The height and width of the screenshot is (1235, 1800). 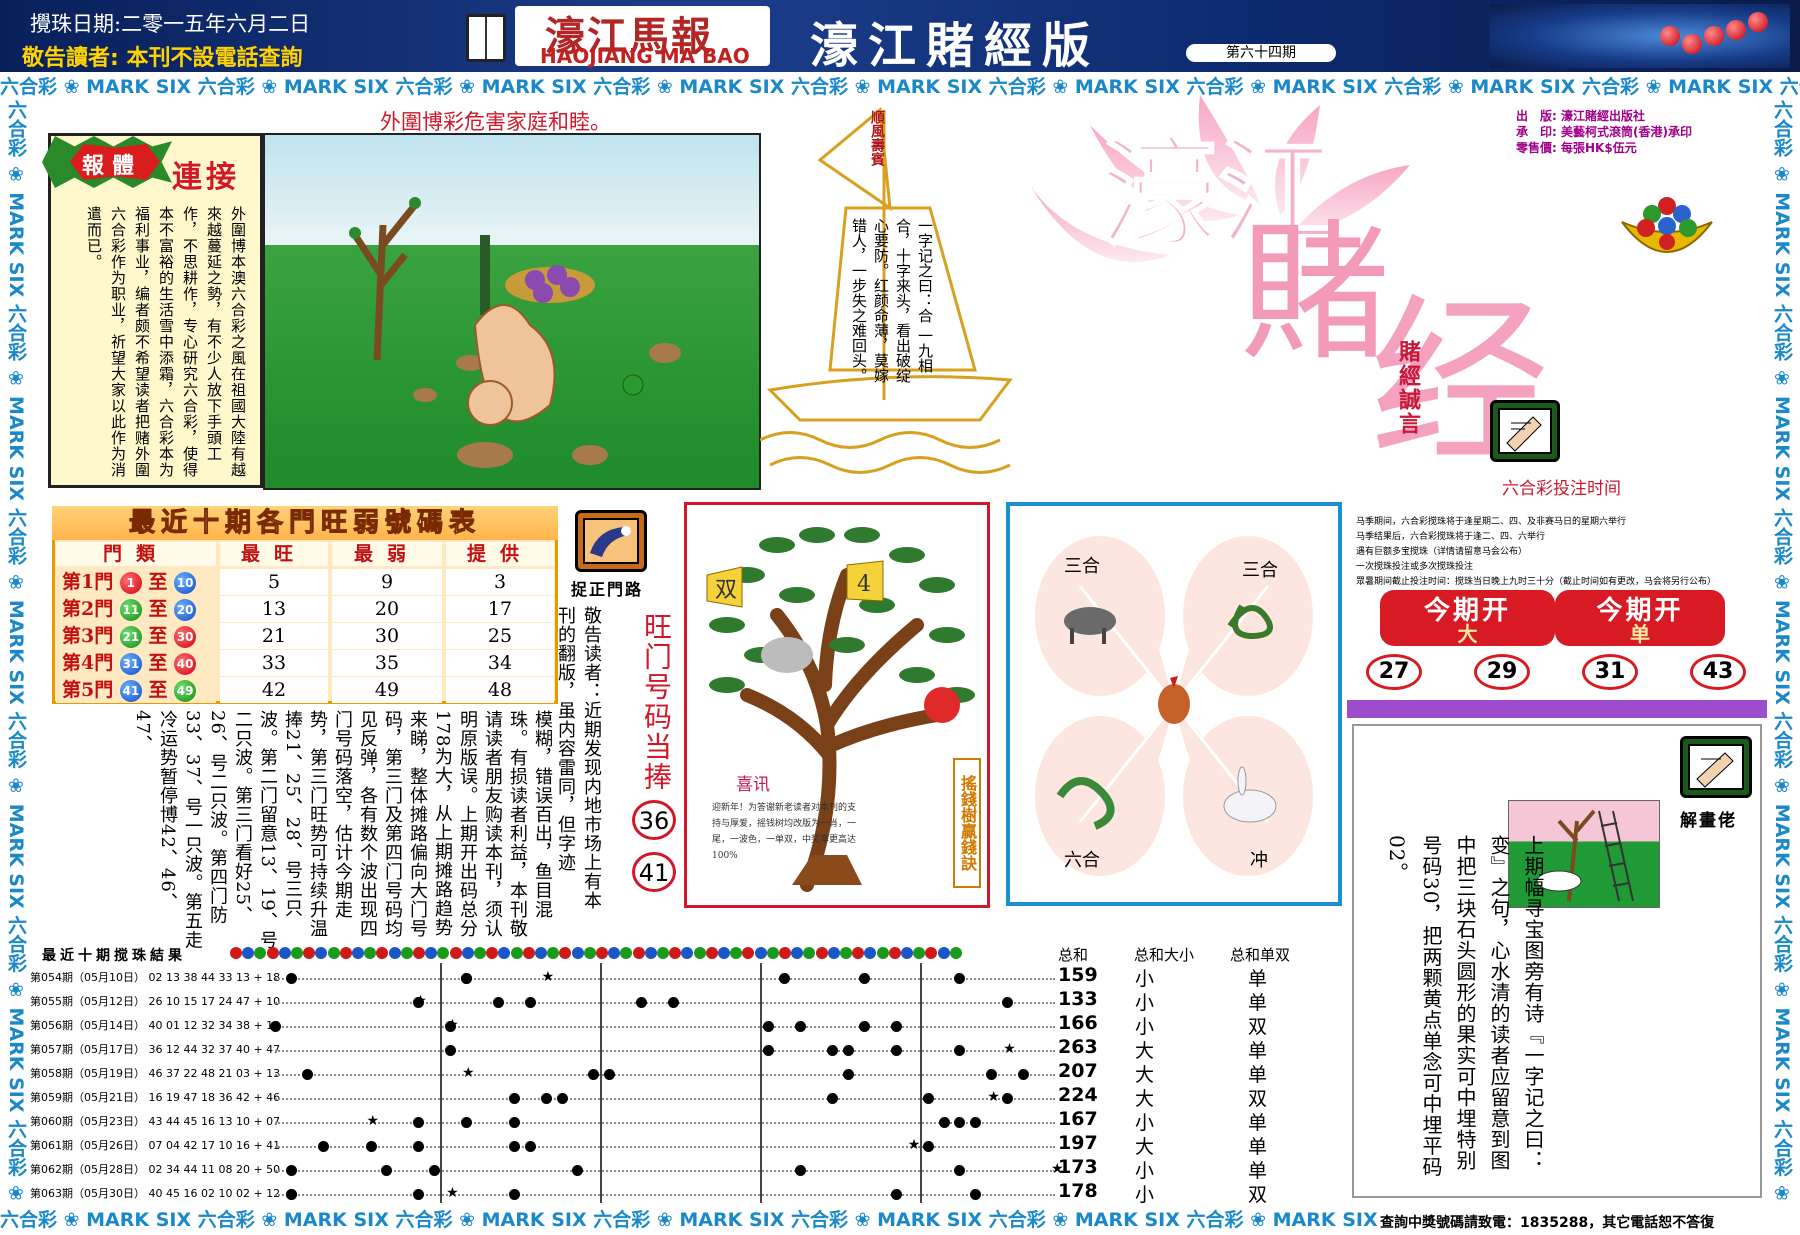 I want to click on result-numbers: 46 37 22 48 21 03 + 13, so click(x=214, y=1073).